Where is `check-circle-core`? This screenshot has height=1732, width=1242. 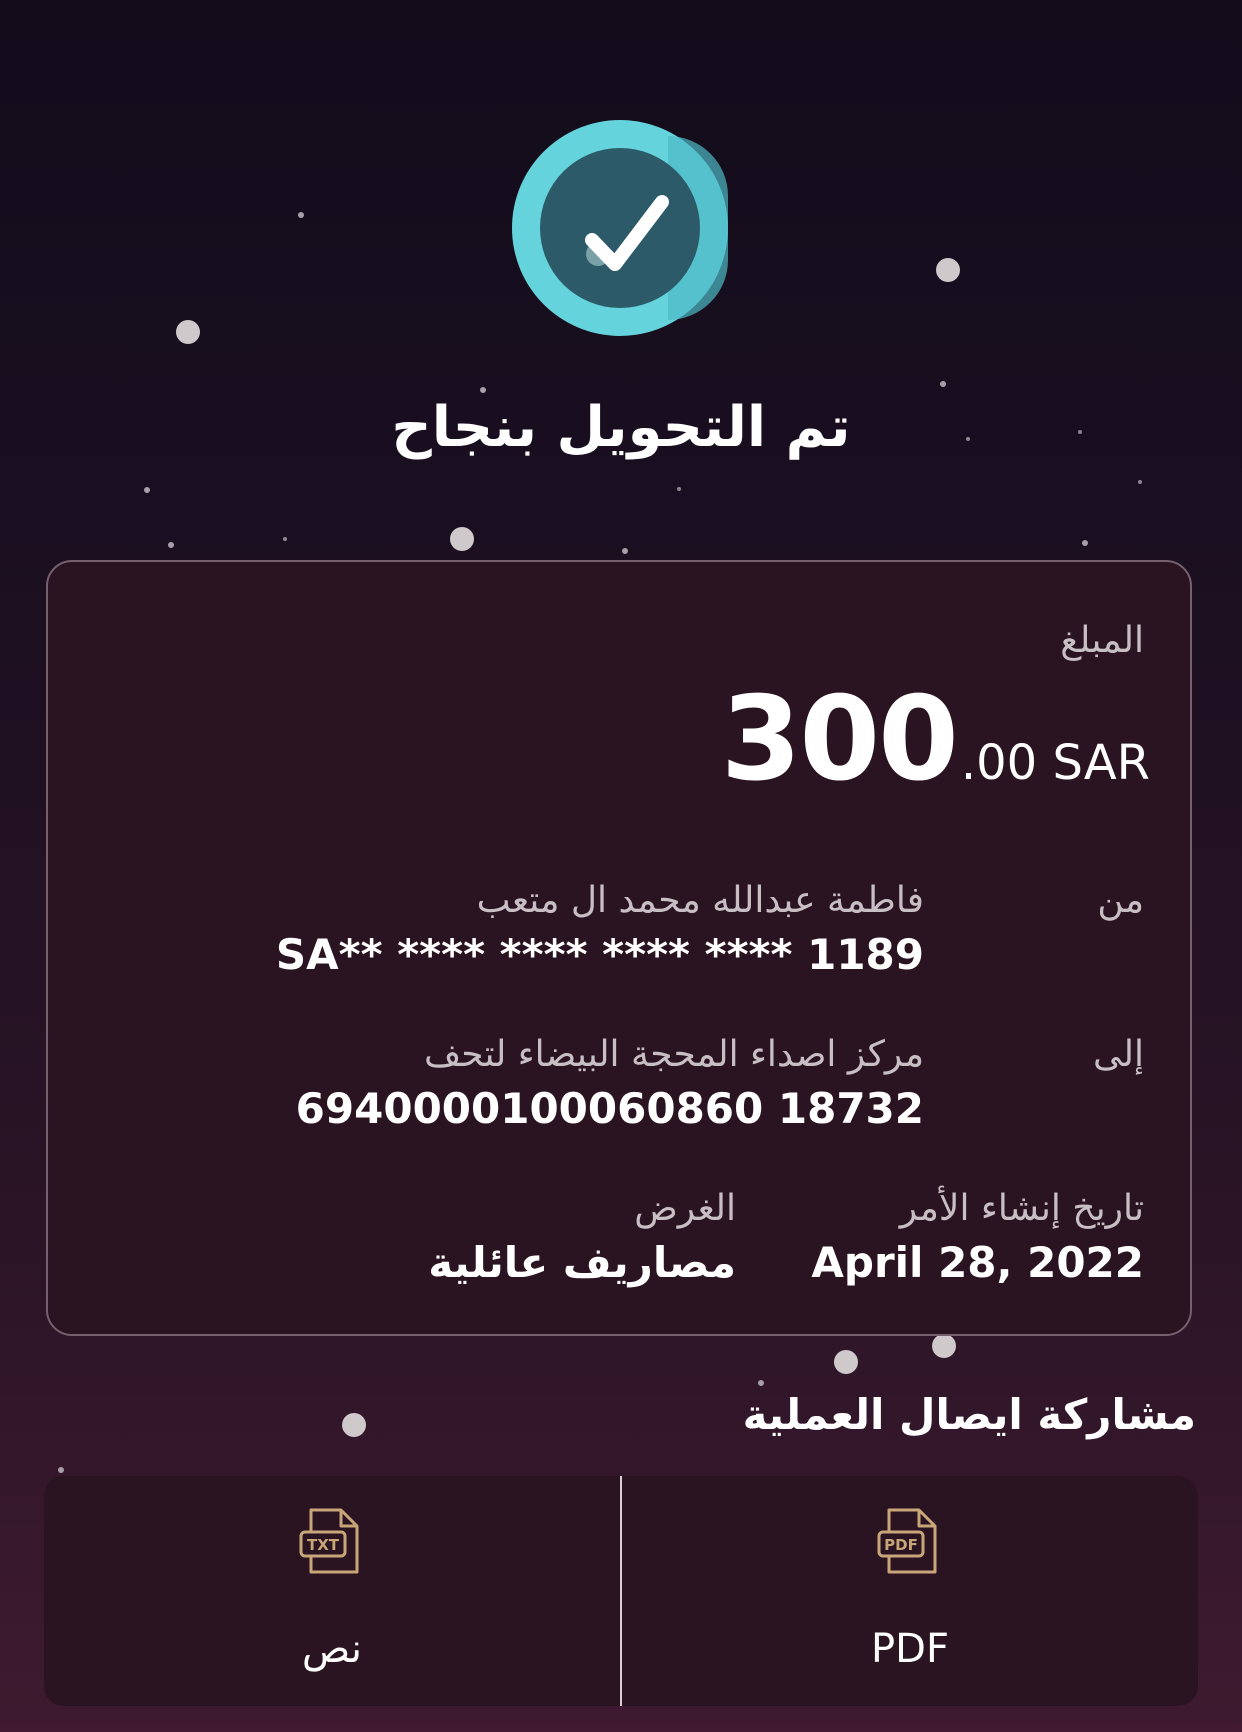 check-circle-core is located at coordinates (620, 228).